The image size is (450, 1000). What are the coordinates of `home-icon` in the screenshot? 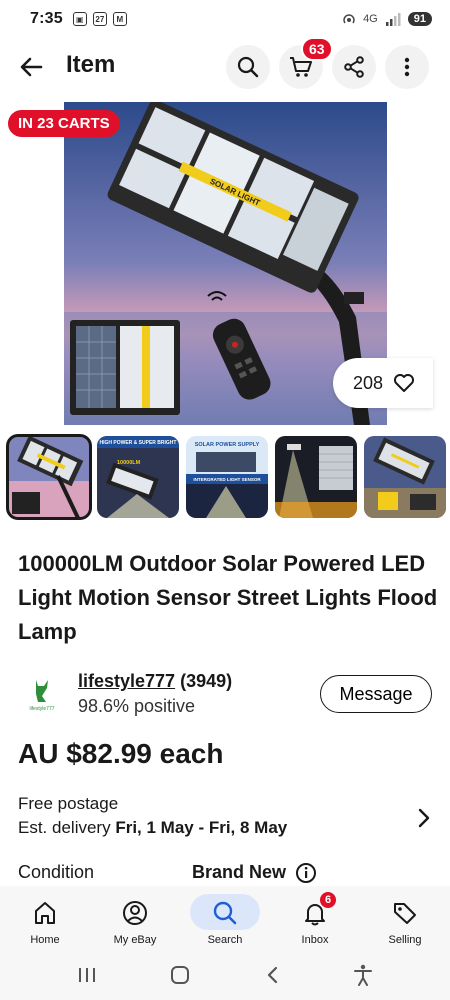 It's located at (45, 913).